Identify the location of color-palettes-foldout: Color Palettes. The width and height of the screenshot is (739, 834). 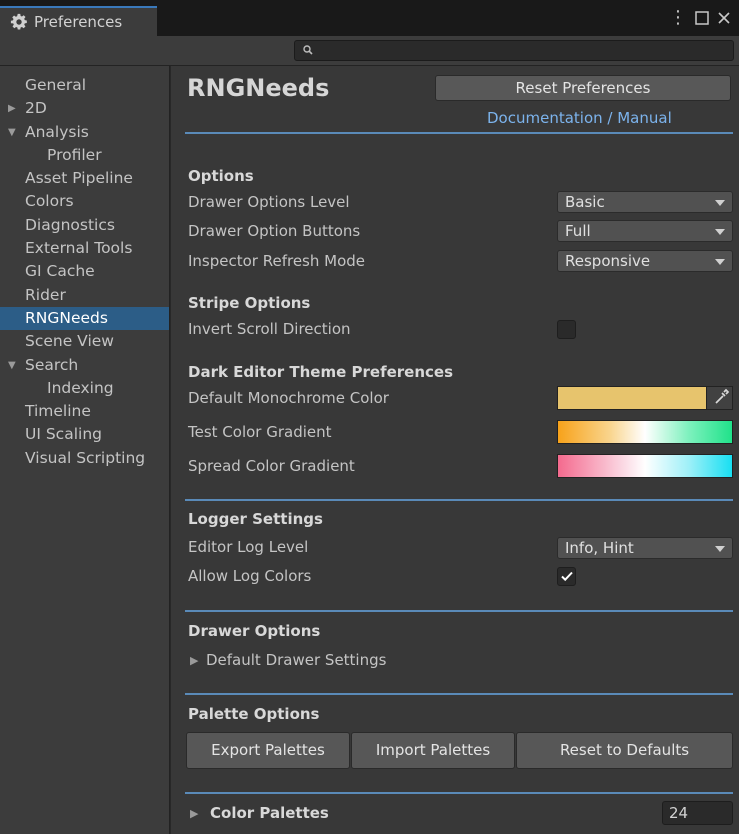
(269, 813).